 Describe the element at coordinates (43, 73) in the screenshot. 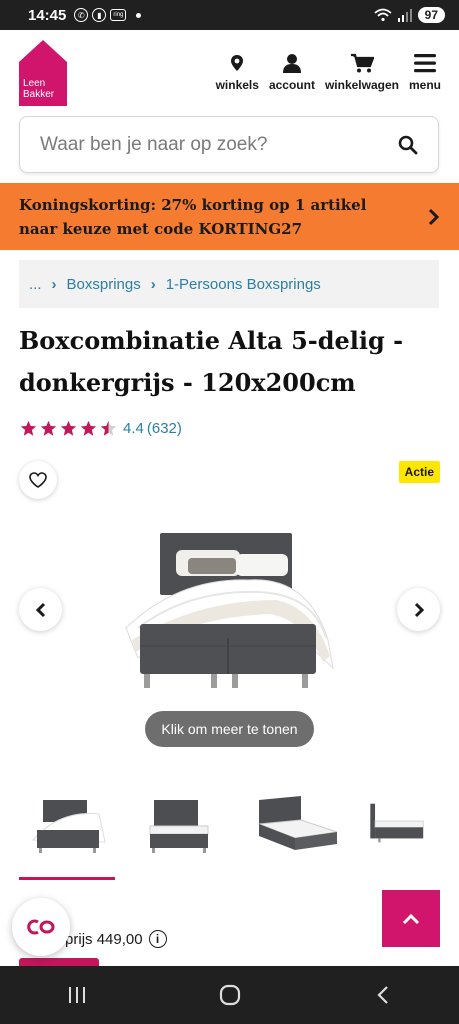

I see `leen-bakker-logo: Leen Bakker` at that location.